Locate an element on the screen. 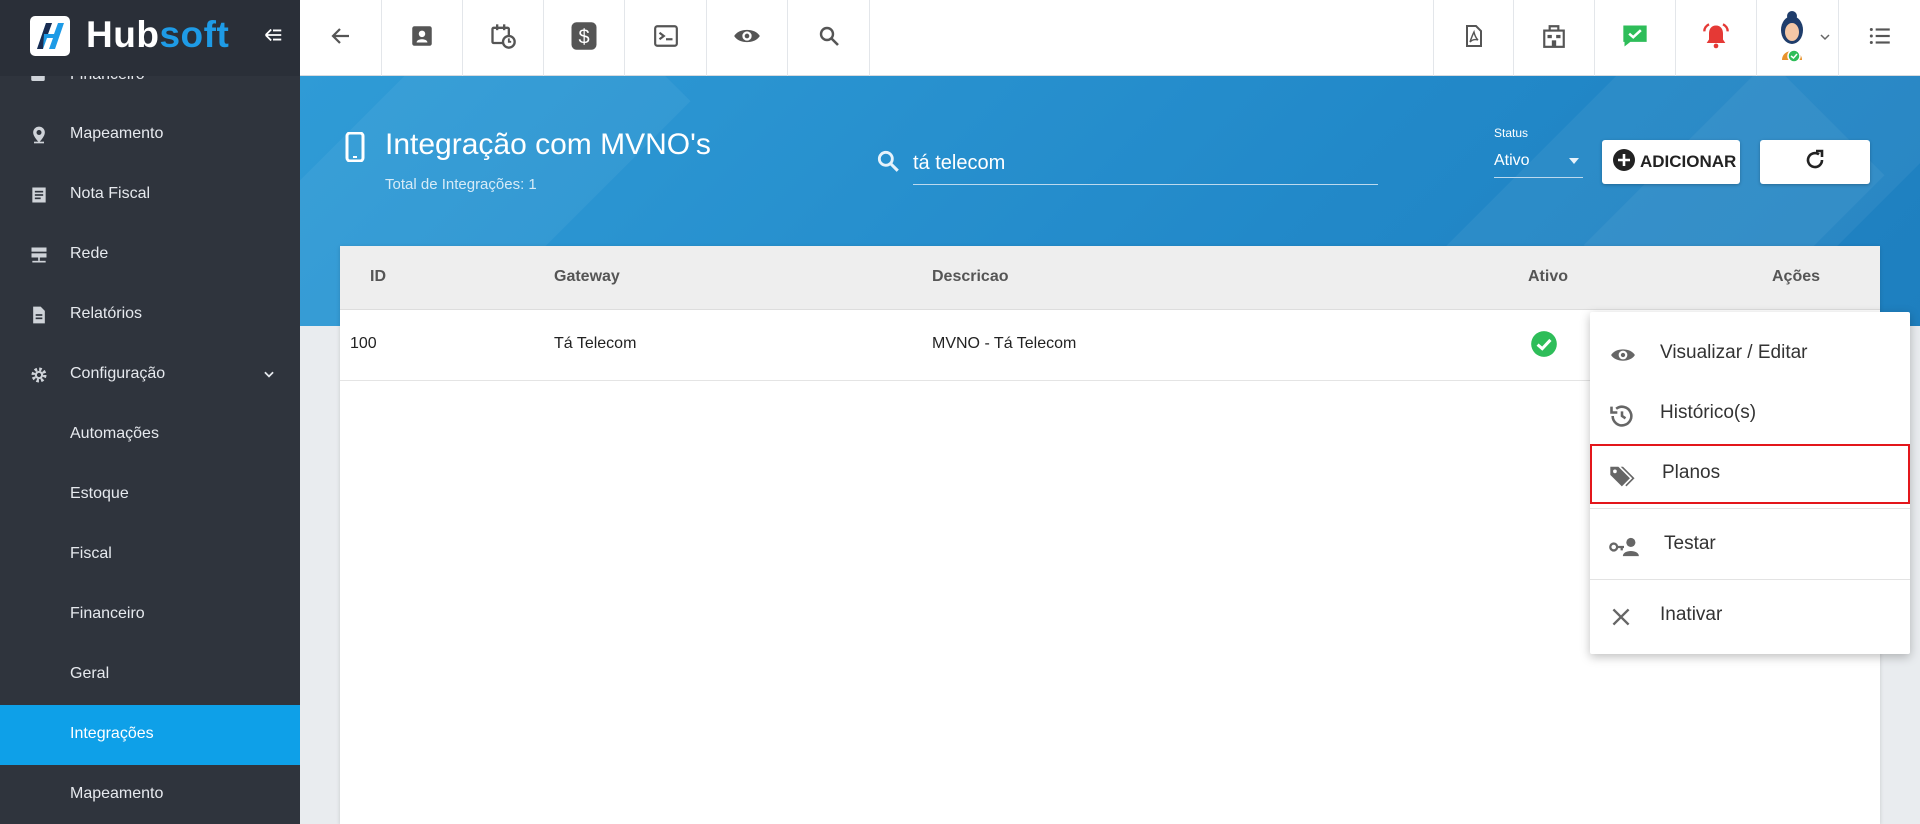 Image resolution: width=1920 pixels, height=824 pixels. sidebar-item-relatorios: Relatórios is located at coordinates (150, 315).